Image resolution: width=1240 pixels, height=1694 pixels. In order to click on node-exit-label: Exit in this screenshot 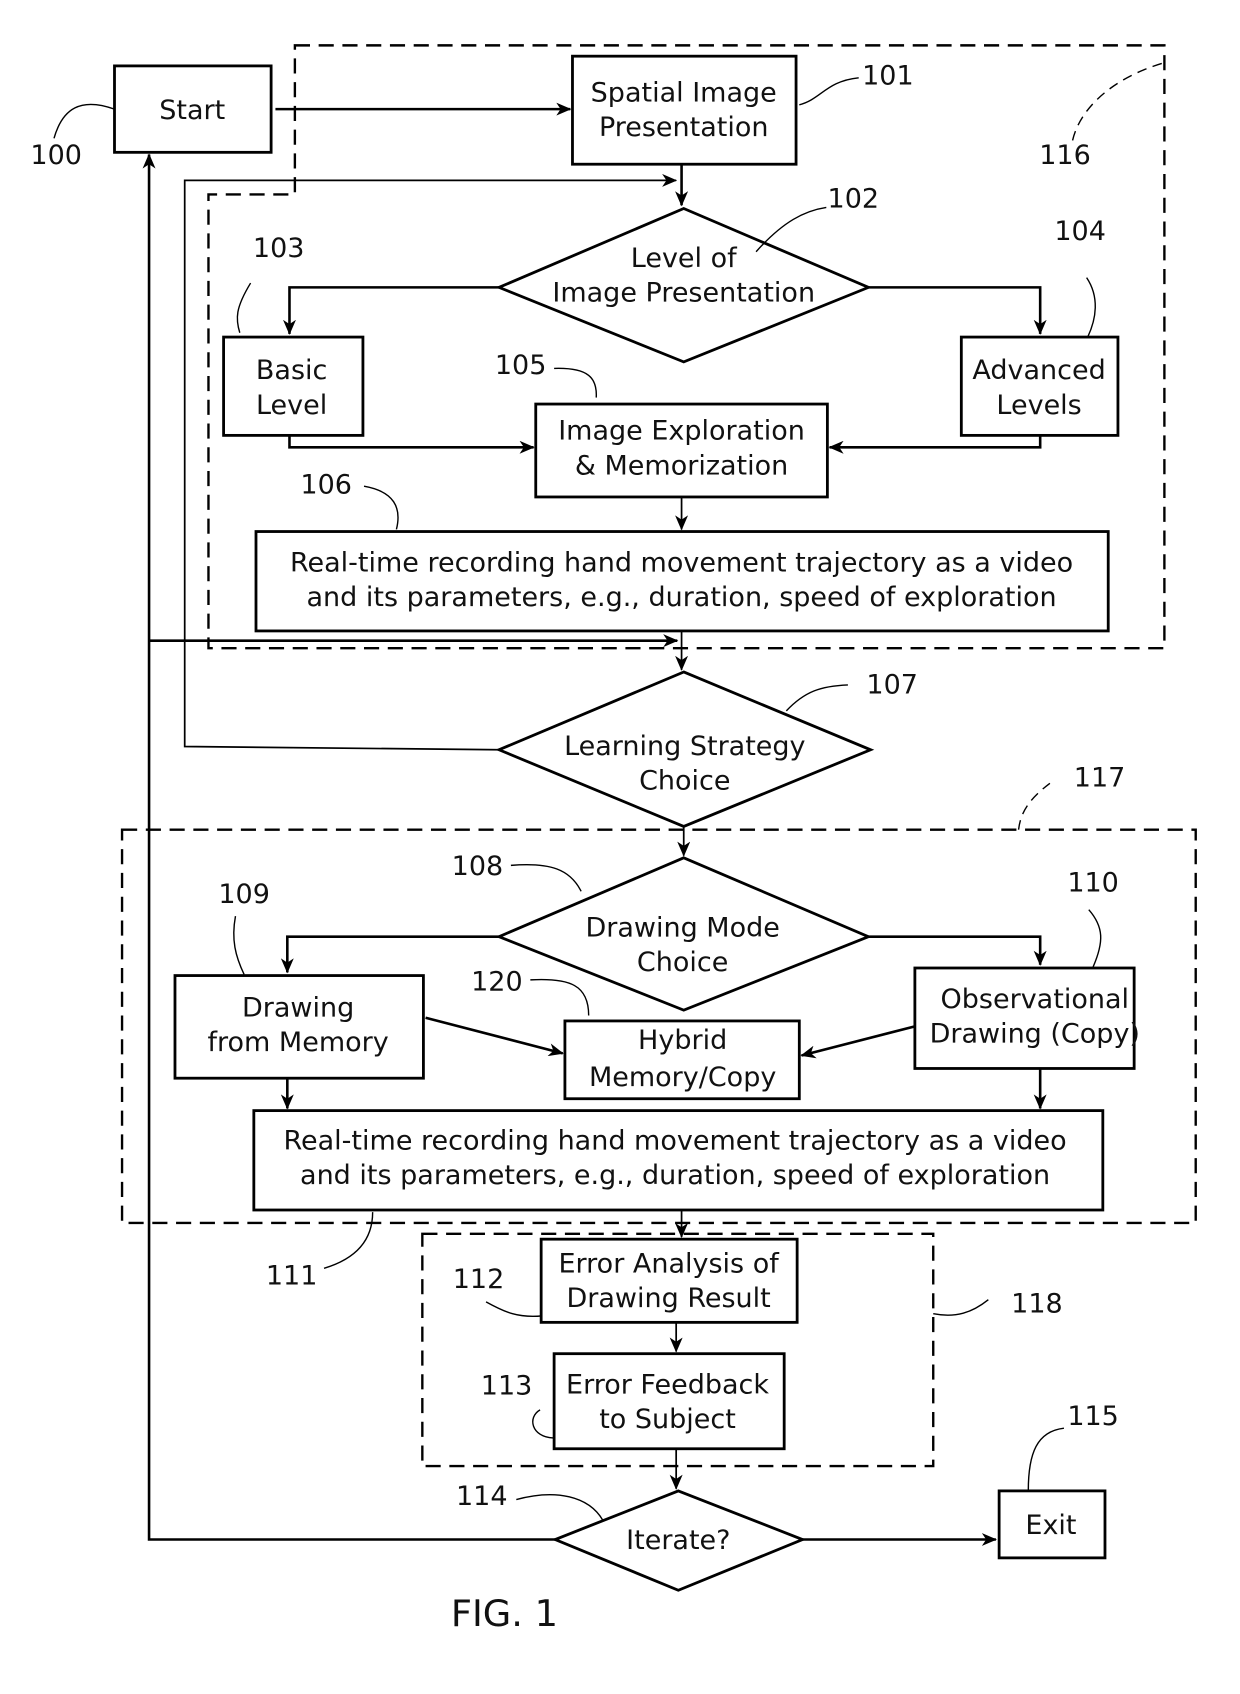, I will do `click(1050, 1525)`.